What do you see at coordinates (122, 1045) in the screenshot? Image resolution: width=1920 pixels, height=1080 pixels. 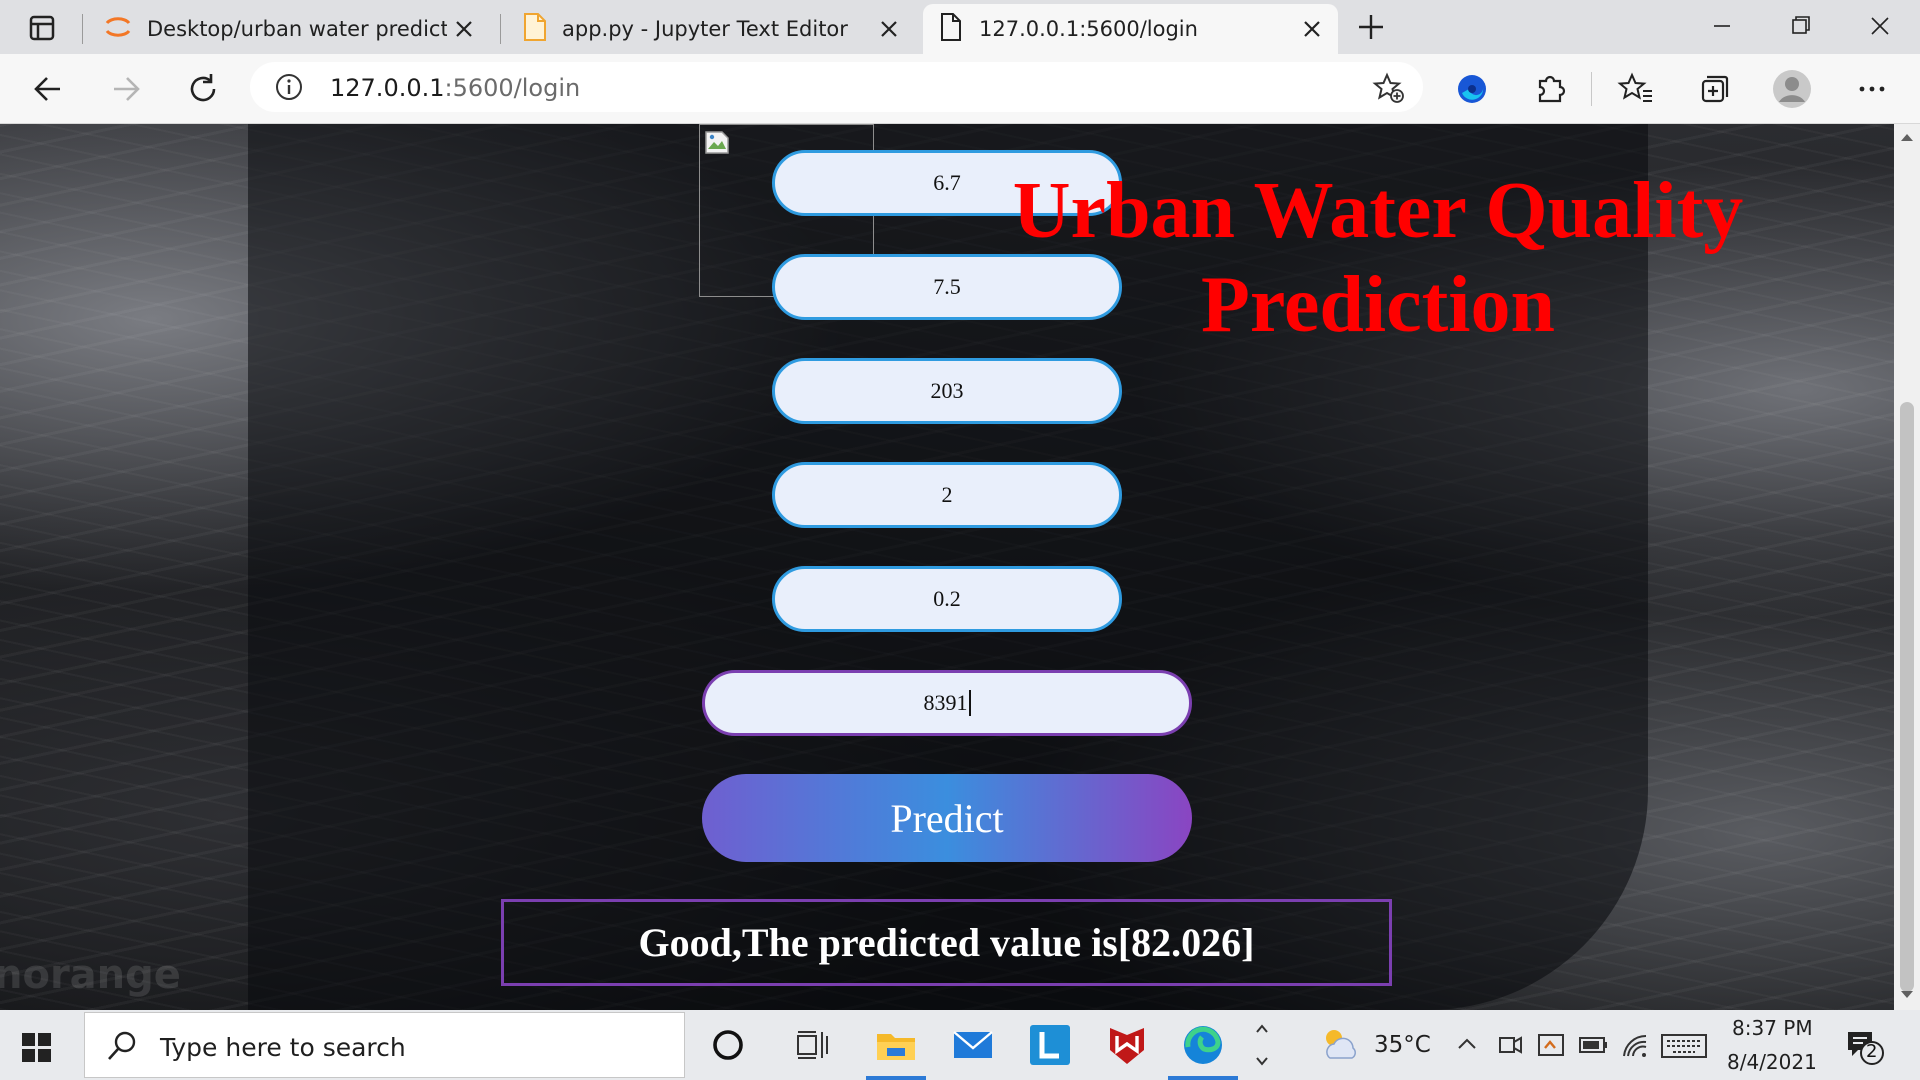 I see `search-icon` at bounding box center [122, 1045].